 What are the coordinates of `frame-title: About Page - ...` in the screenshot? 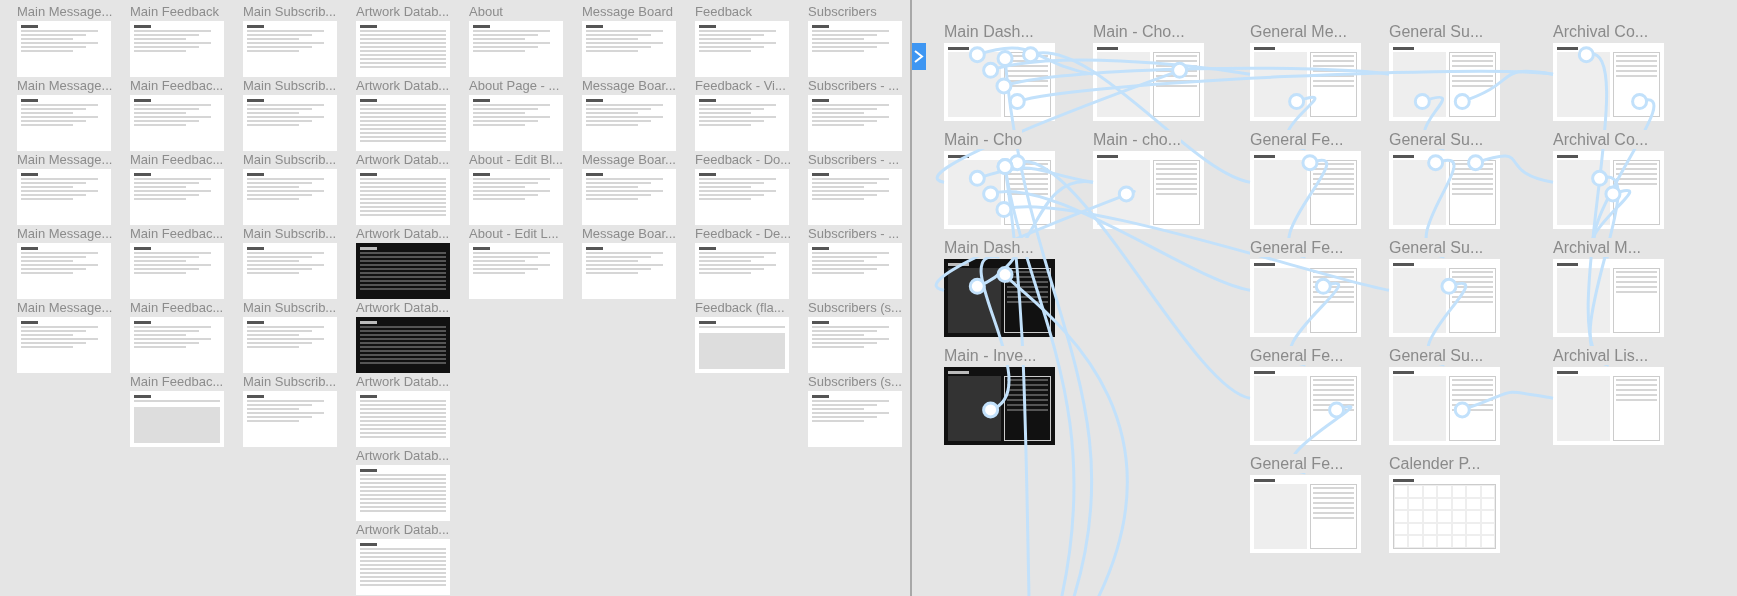 It's located at (514, 86).